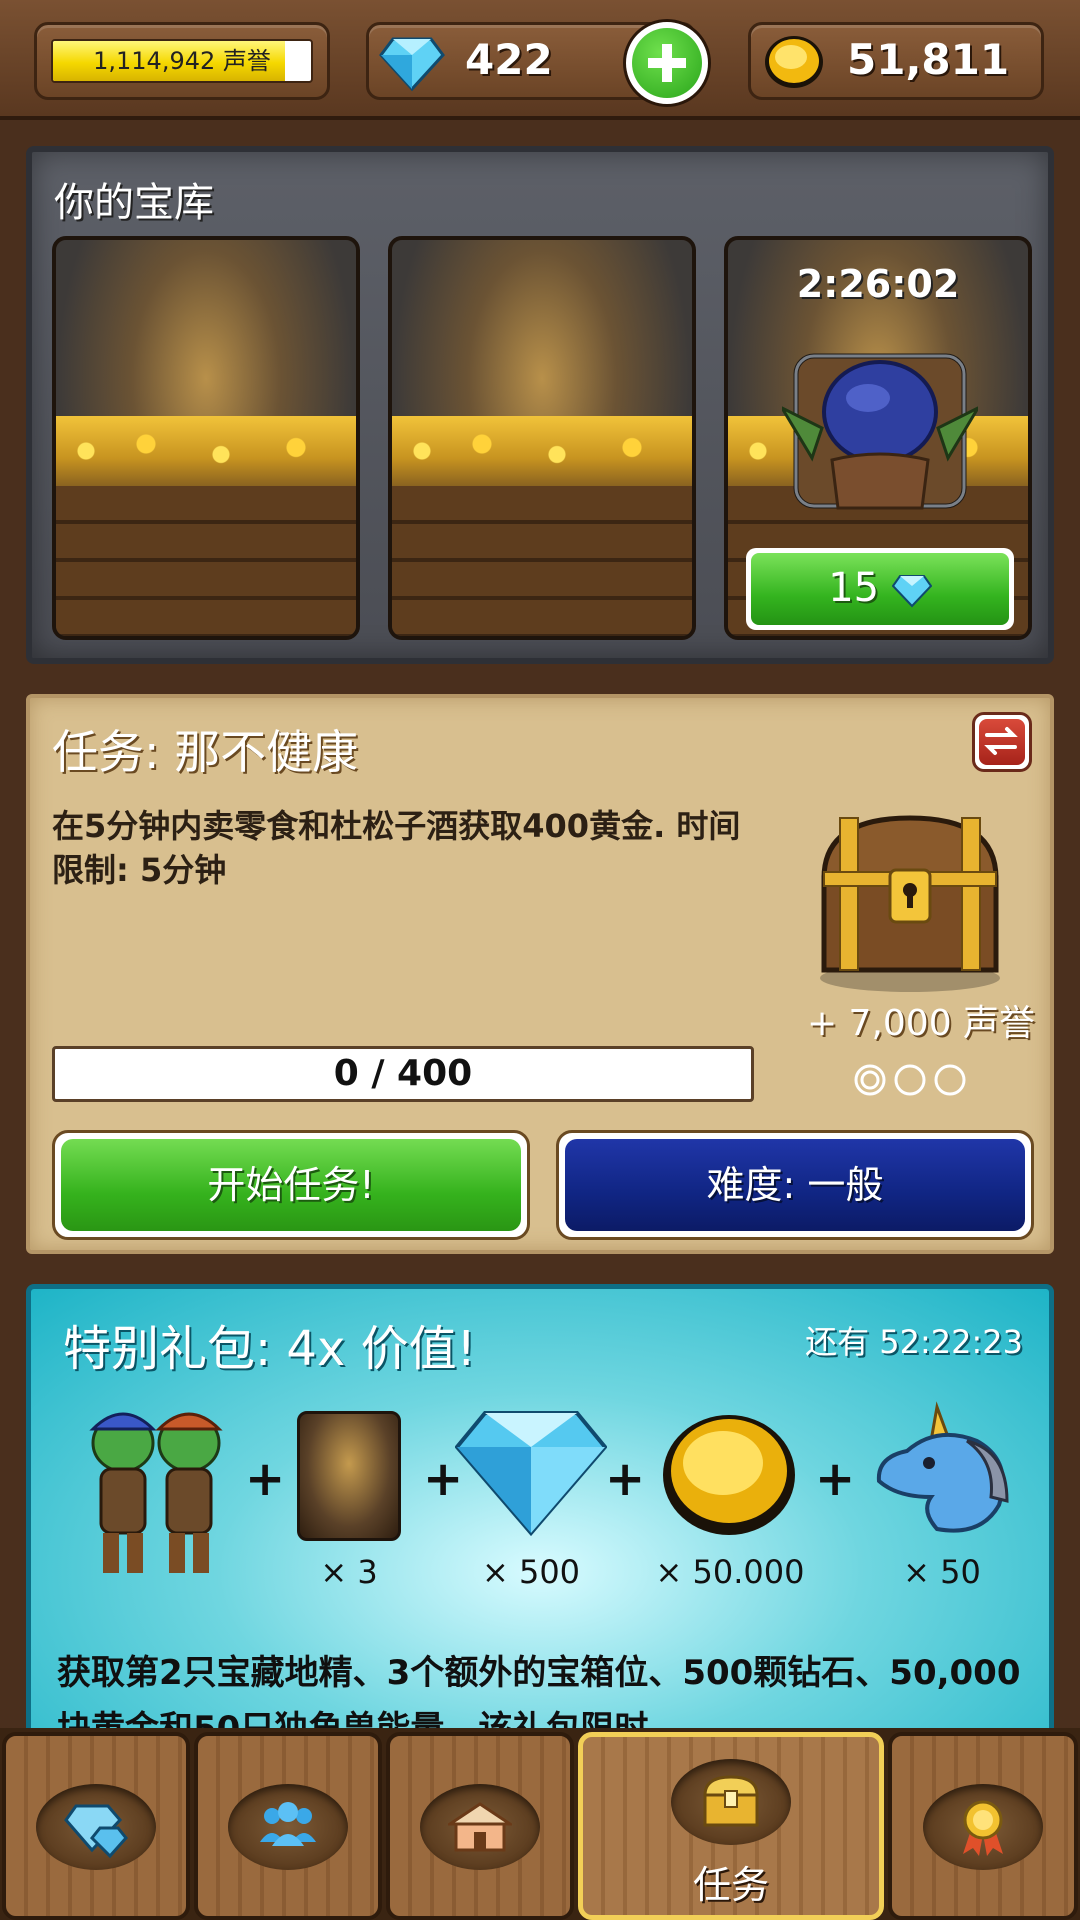 The image size is (1080, 1920). Describe the element at coordinates (205, 752) in the screenshot. I see `mission-title: 任务: 那不健康` at that location.